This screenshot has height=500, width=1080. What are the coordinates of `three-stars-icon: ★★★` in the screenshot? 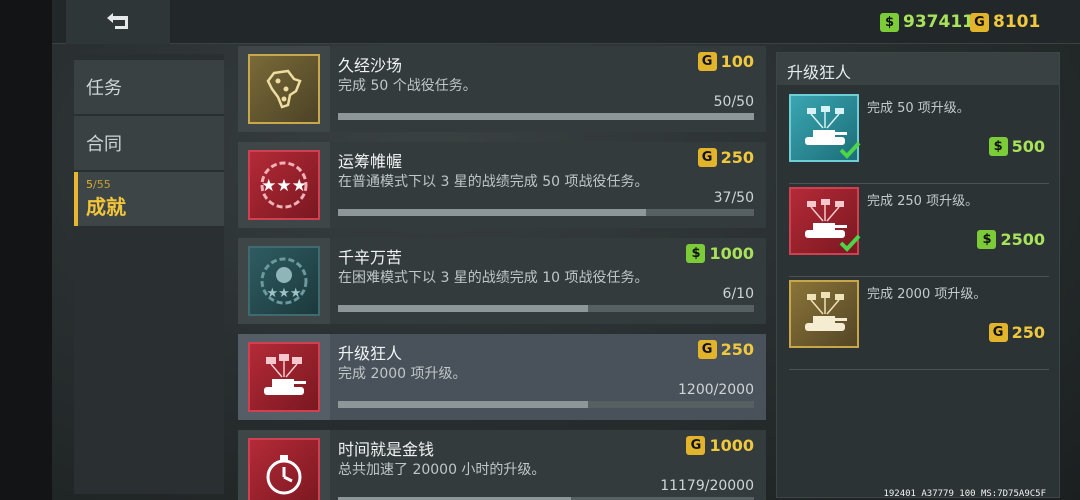 It's located at (284, 185).